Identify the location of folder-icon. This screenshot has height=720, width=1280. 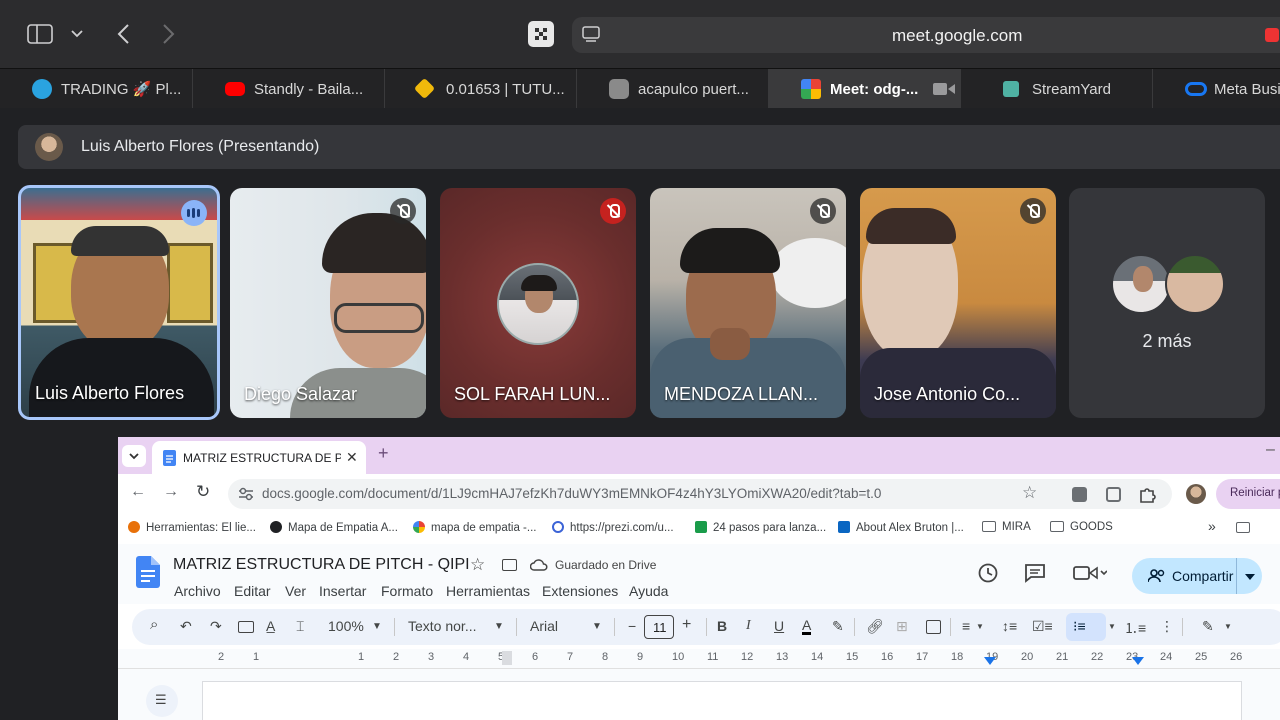
(1243, 527).